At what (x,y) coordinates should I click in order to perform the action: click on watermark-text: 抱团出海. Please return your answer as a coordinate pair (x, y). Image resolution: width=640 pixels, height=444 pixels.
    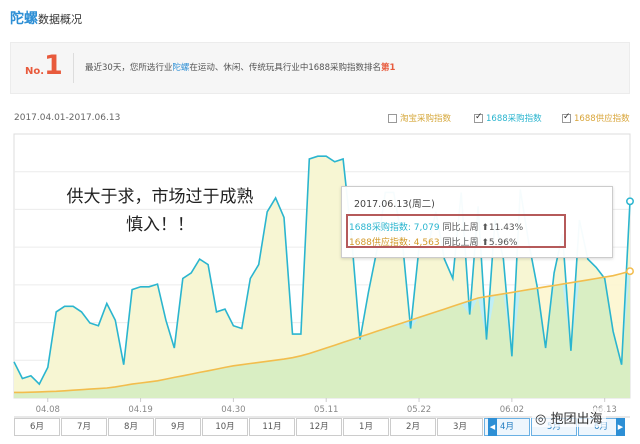
    Looking at the image, I should click on (576, 419).